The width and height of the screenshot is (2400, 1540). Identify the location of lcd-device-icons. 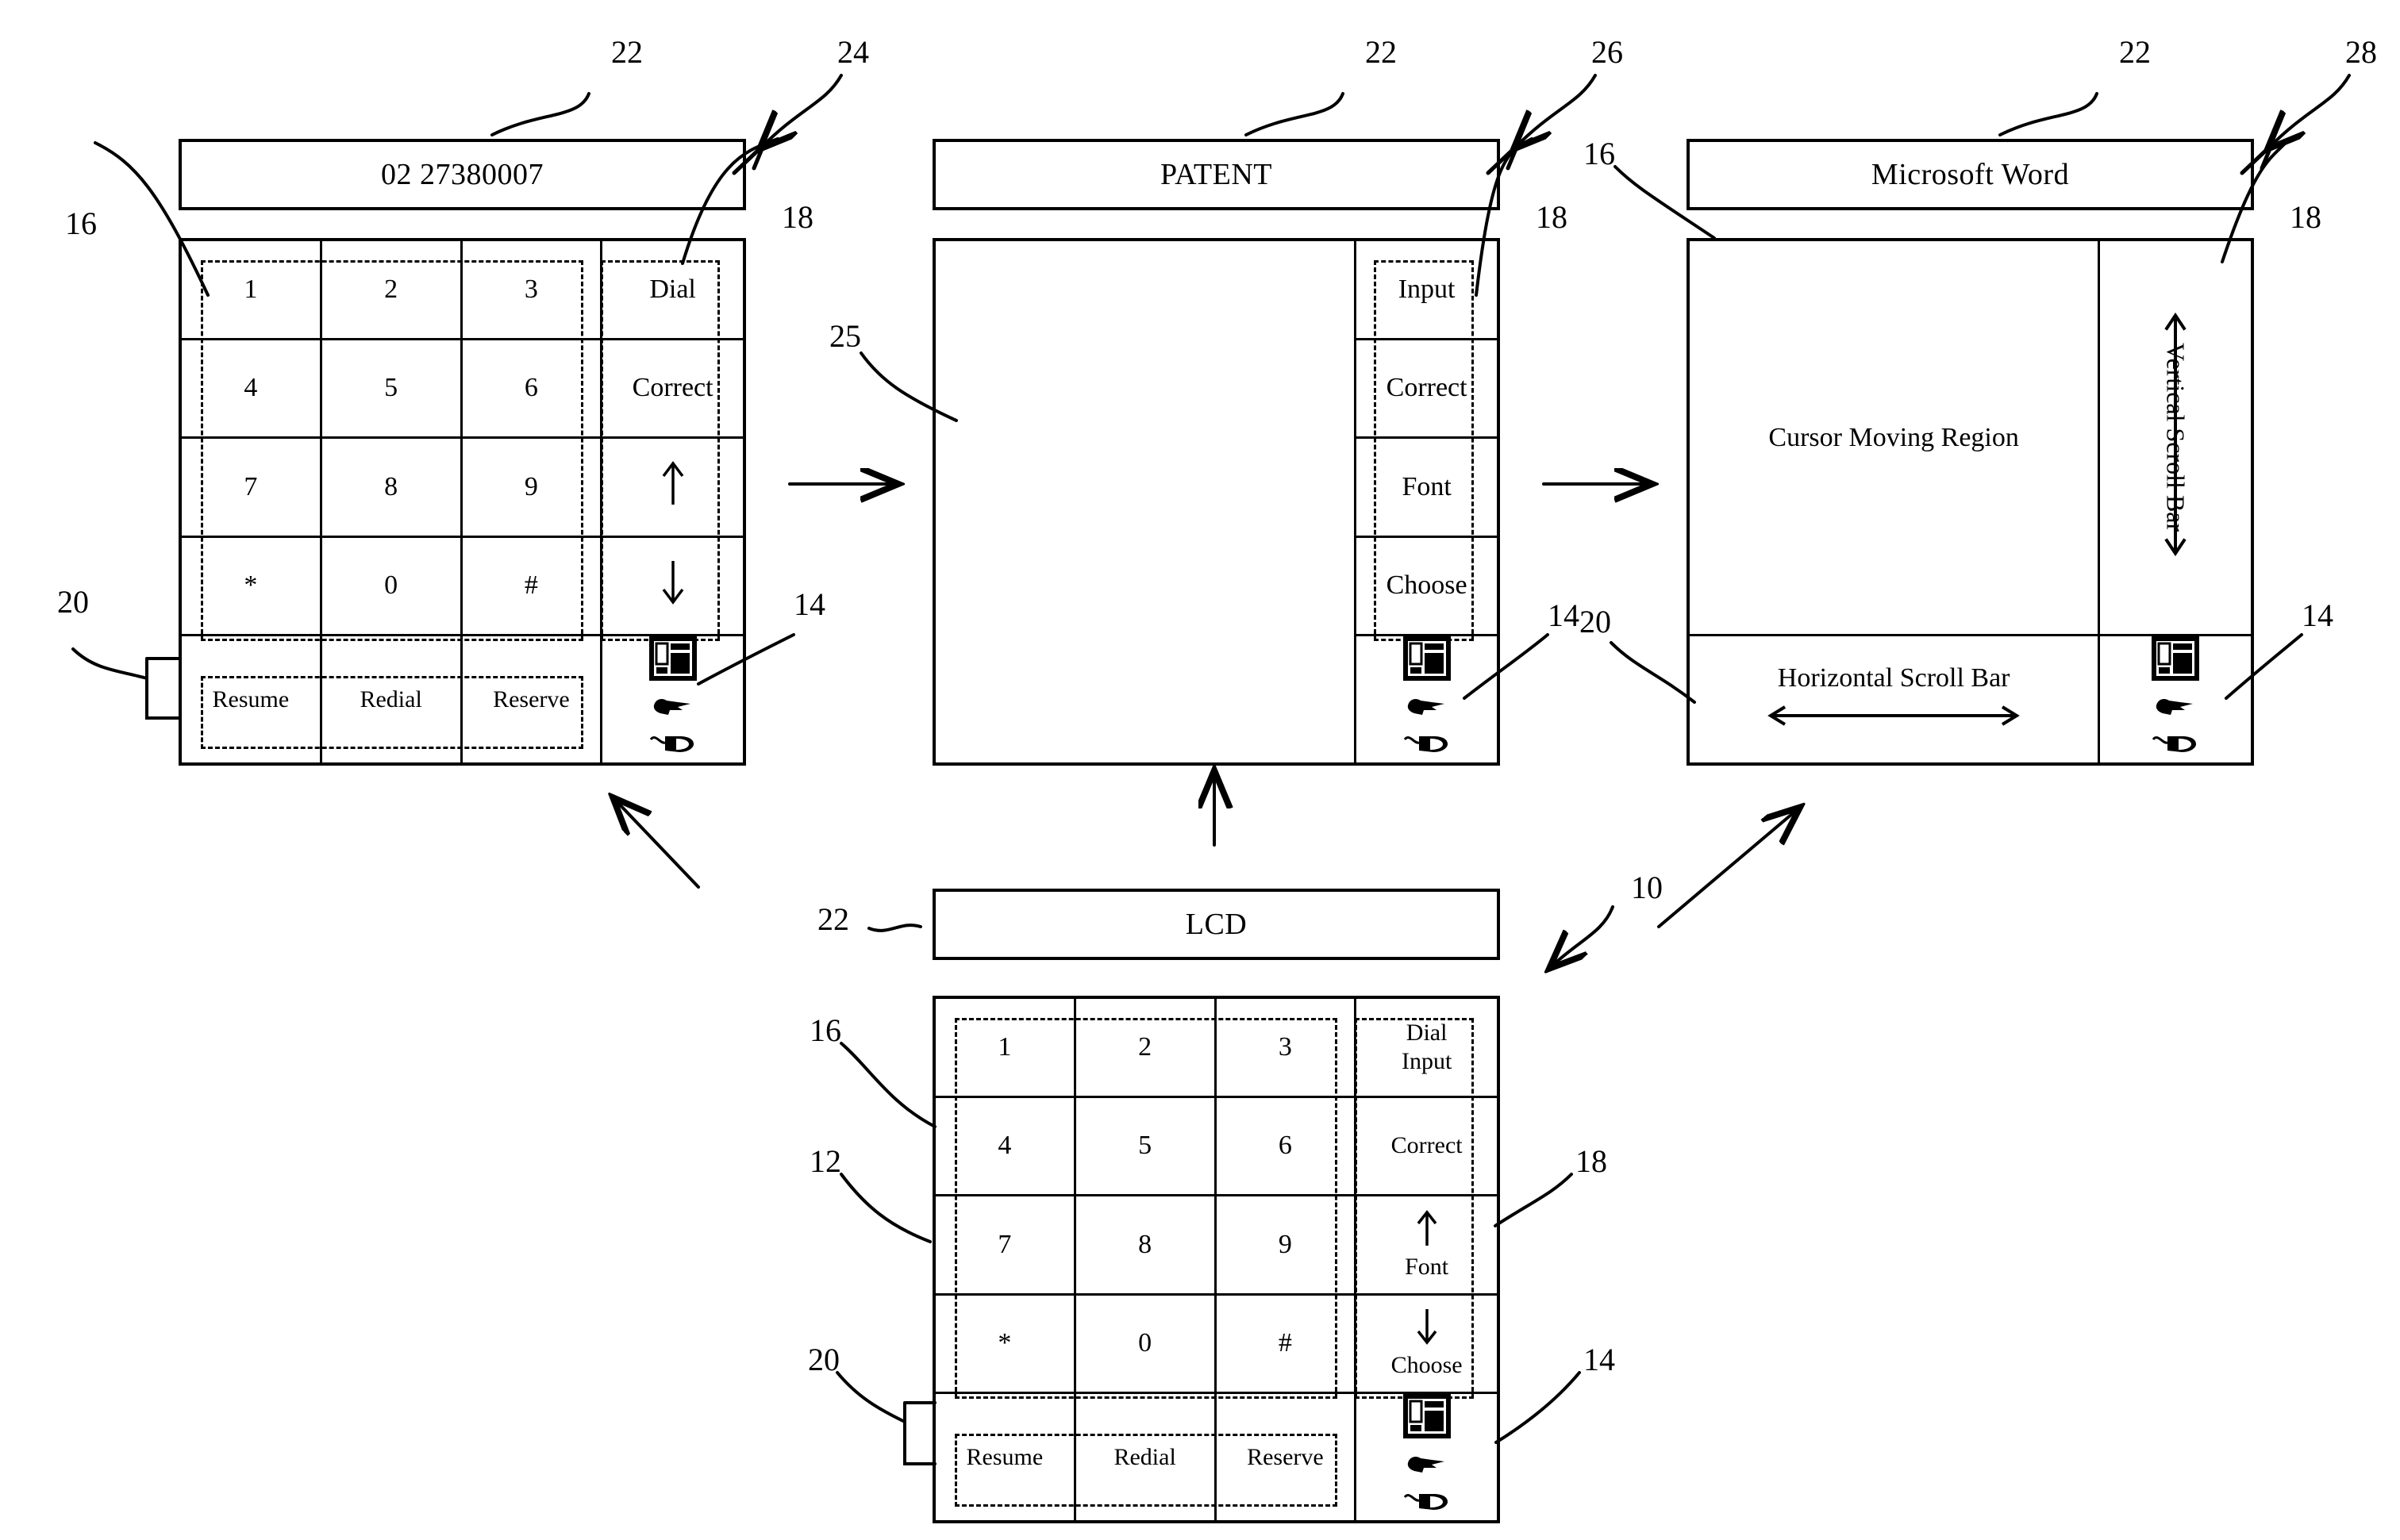
(1426, 1457).